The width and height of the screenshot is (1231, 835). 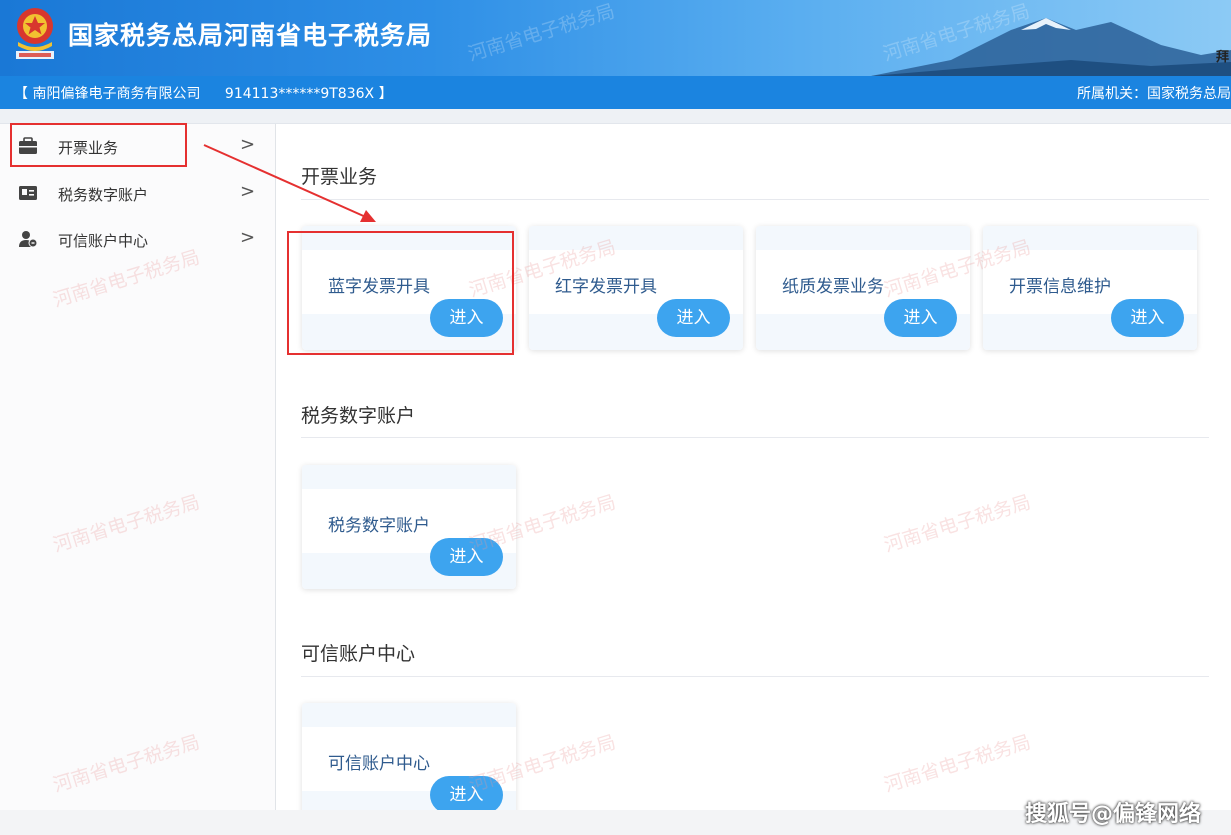 What do you see at coordinates (606, 287) in the screenshot?
I see `card-label: 红字发票开具` at bounding box center [606, 287].